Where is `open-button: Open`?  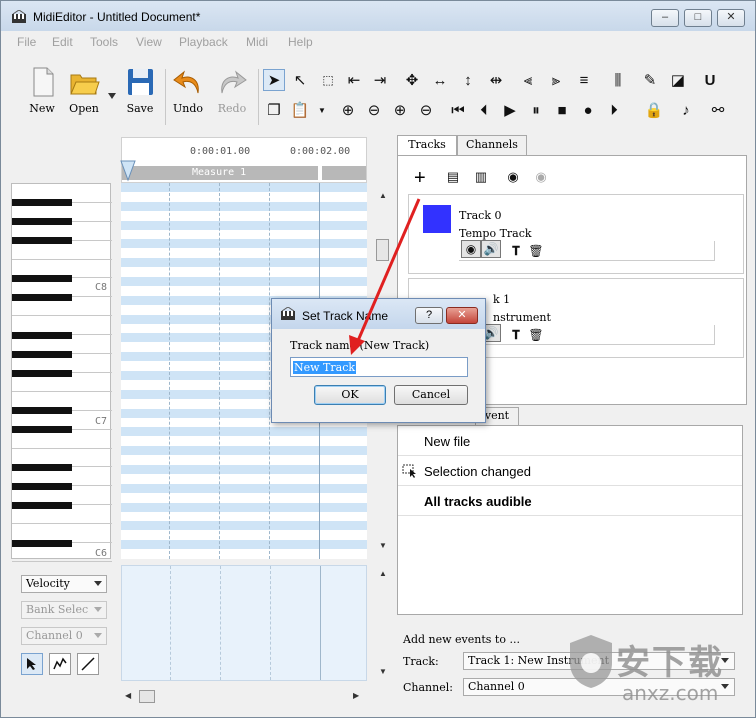 open-button: Open is located at coordinates (84, 90).